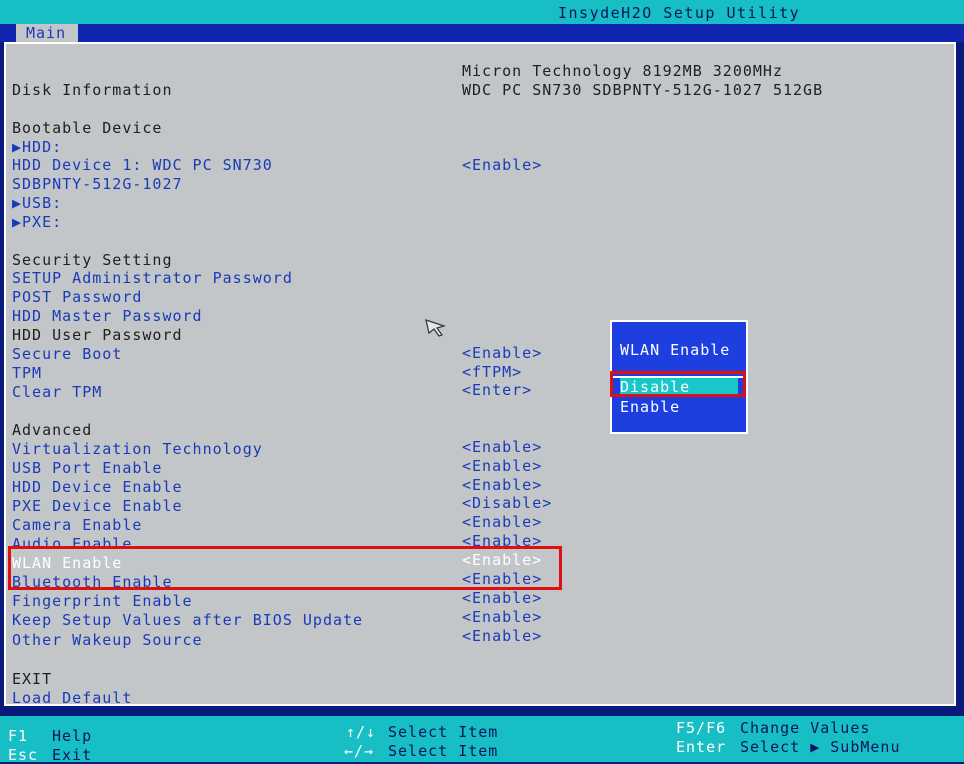  I want to click on app-title: InsydeH2O Setup Utility, so click(679, 13).